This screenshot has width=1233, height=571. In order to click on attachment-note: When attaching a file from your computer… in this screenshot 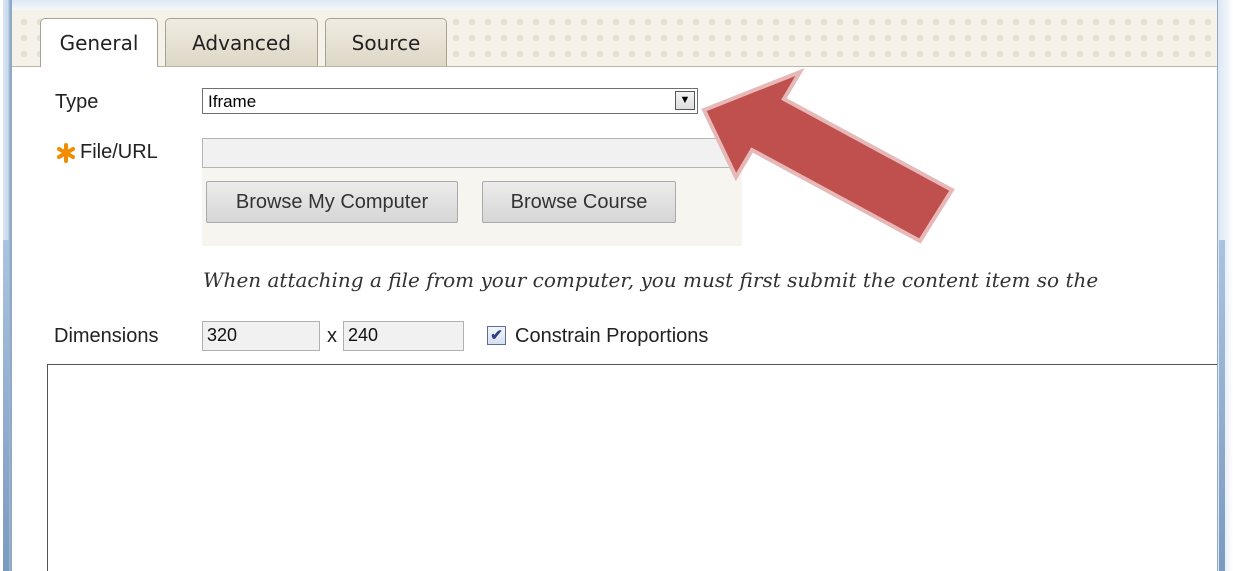, I will do `click(651, 280)`.